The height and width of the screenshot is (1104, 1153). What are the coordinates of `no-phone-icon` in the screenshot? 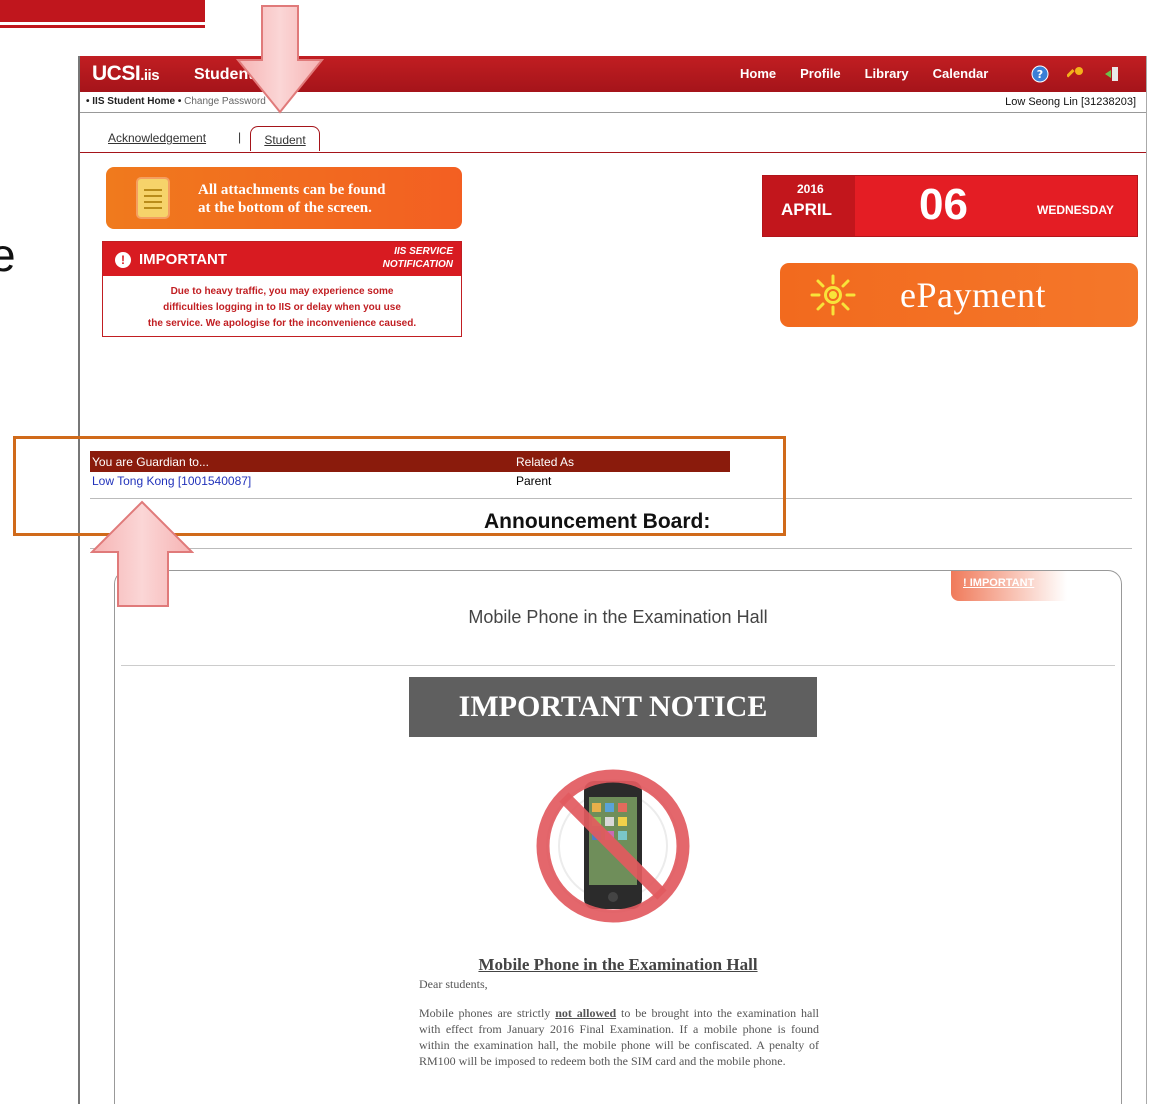 It's located at (613, 846).